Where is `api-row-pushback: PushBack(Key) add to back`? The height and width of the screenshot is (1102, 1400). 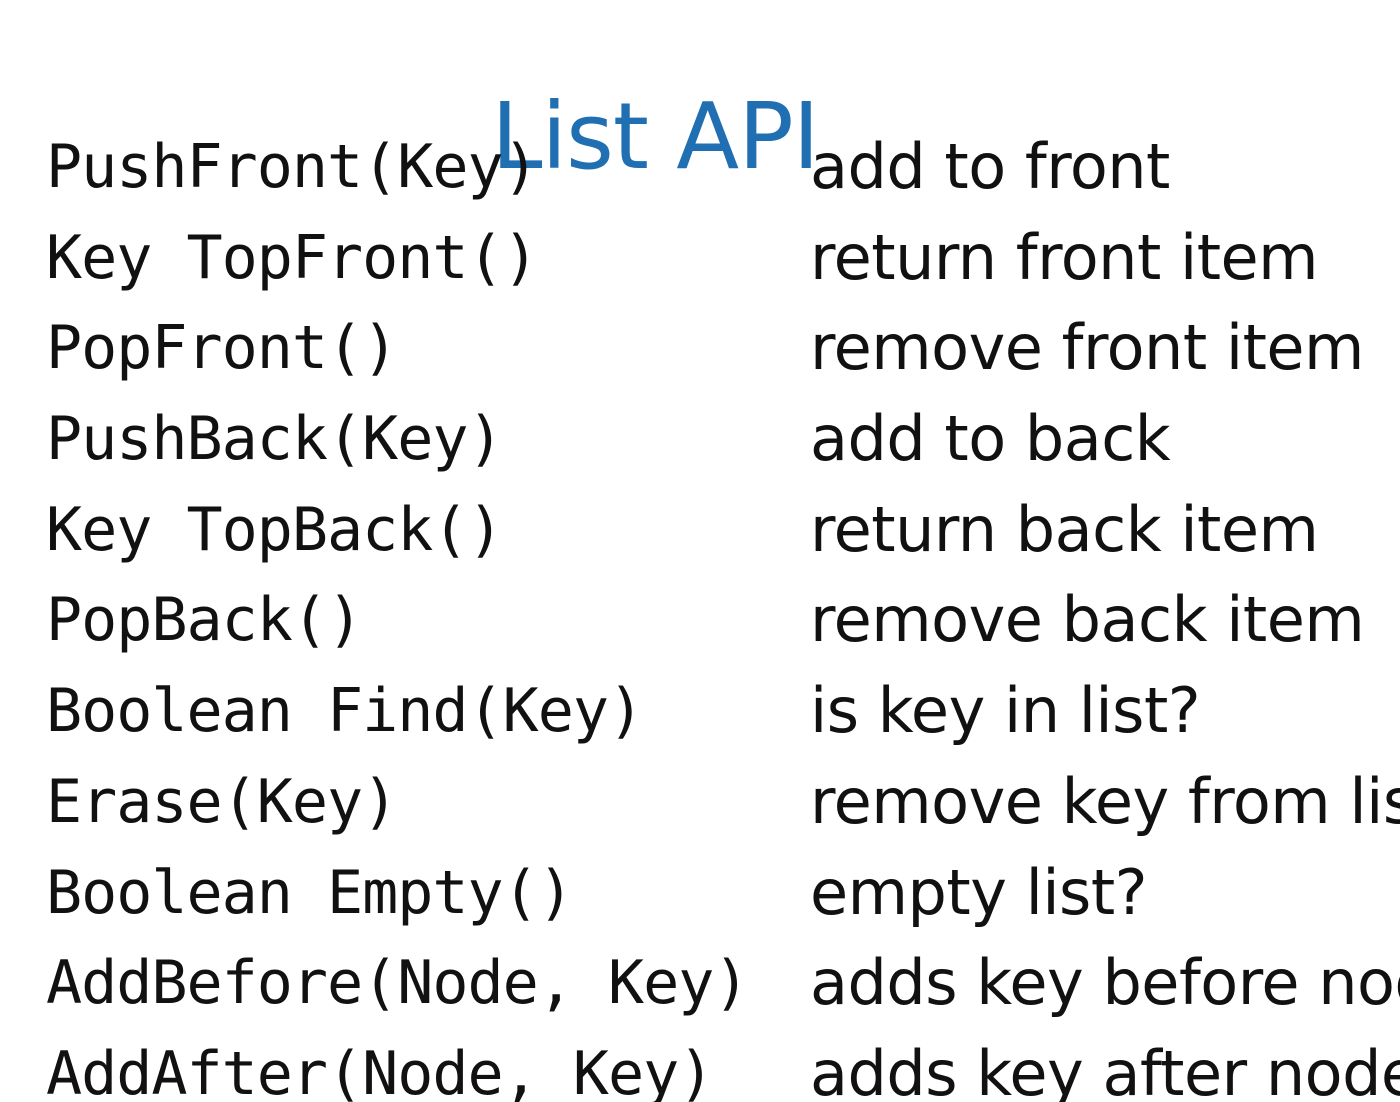 api-row-pushback: PushBack(Key) add to back is located at coordinates (723, 439).